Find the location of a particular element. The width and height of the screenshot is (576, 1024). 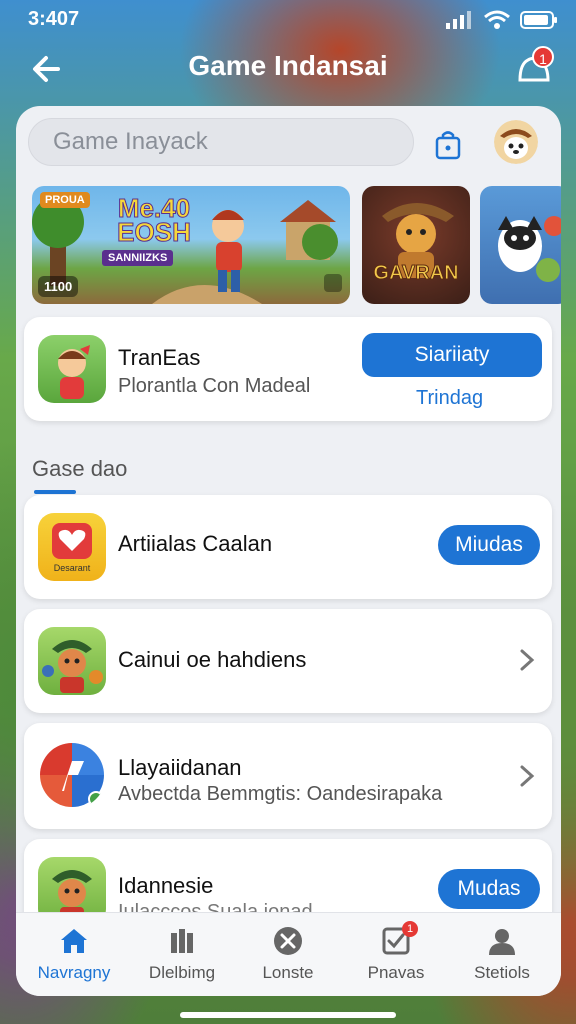

banner-title: Me.40 EOSH is located at coordinates (154, 220).